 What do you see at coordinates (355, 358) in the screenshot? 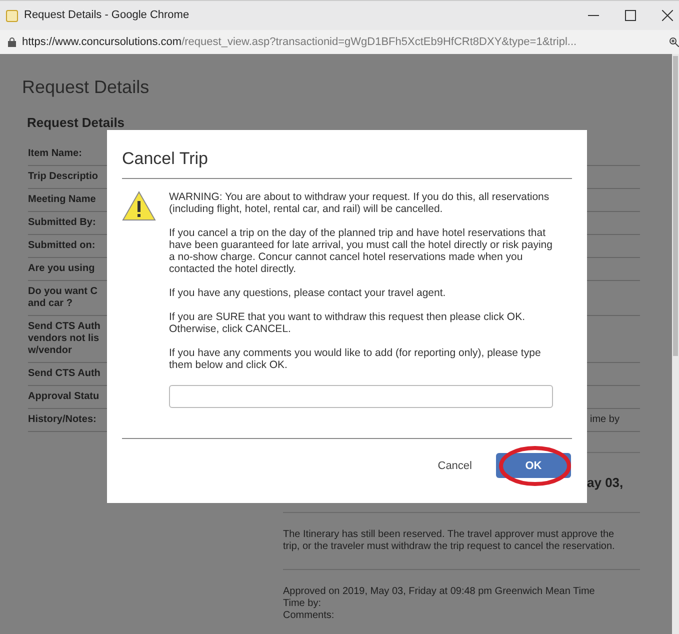
I see `dialog-paragraph: If you have any comments you would like to add (for reporting only), please type them below and click OK.` at bounding box center [355, 358].